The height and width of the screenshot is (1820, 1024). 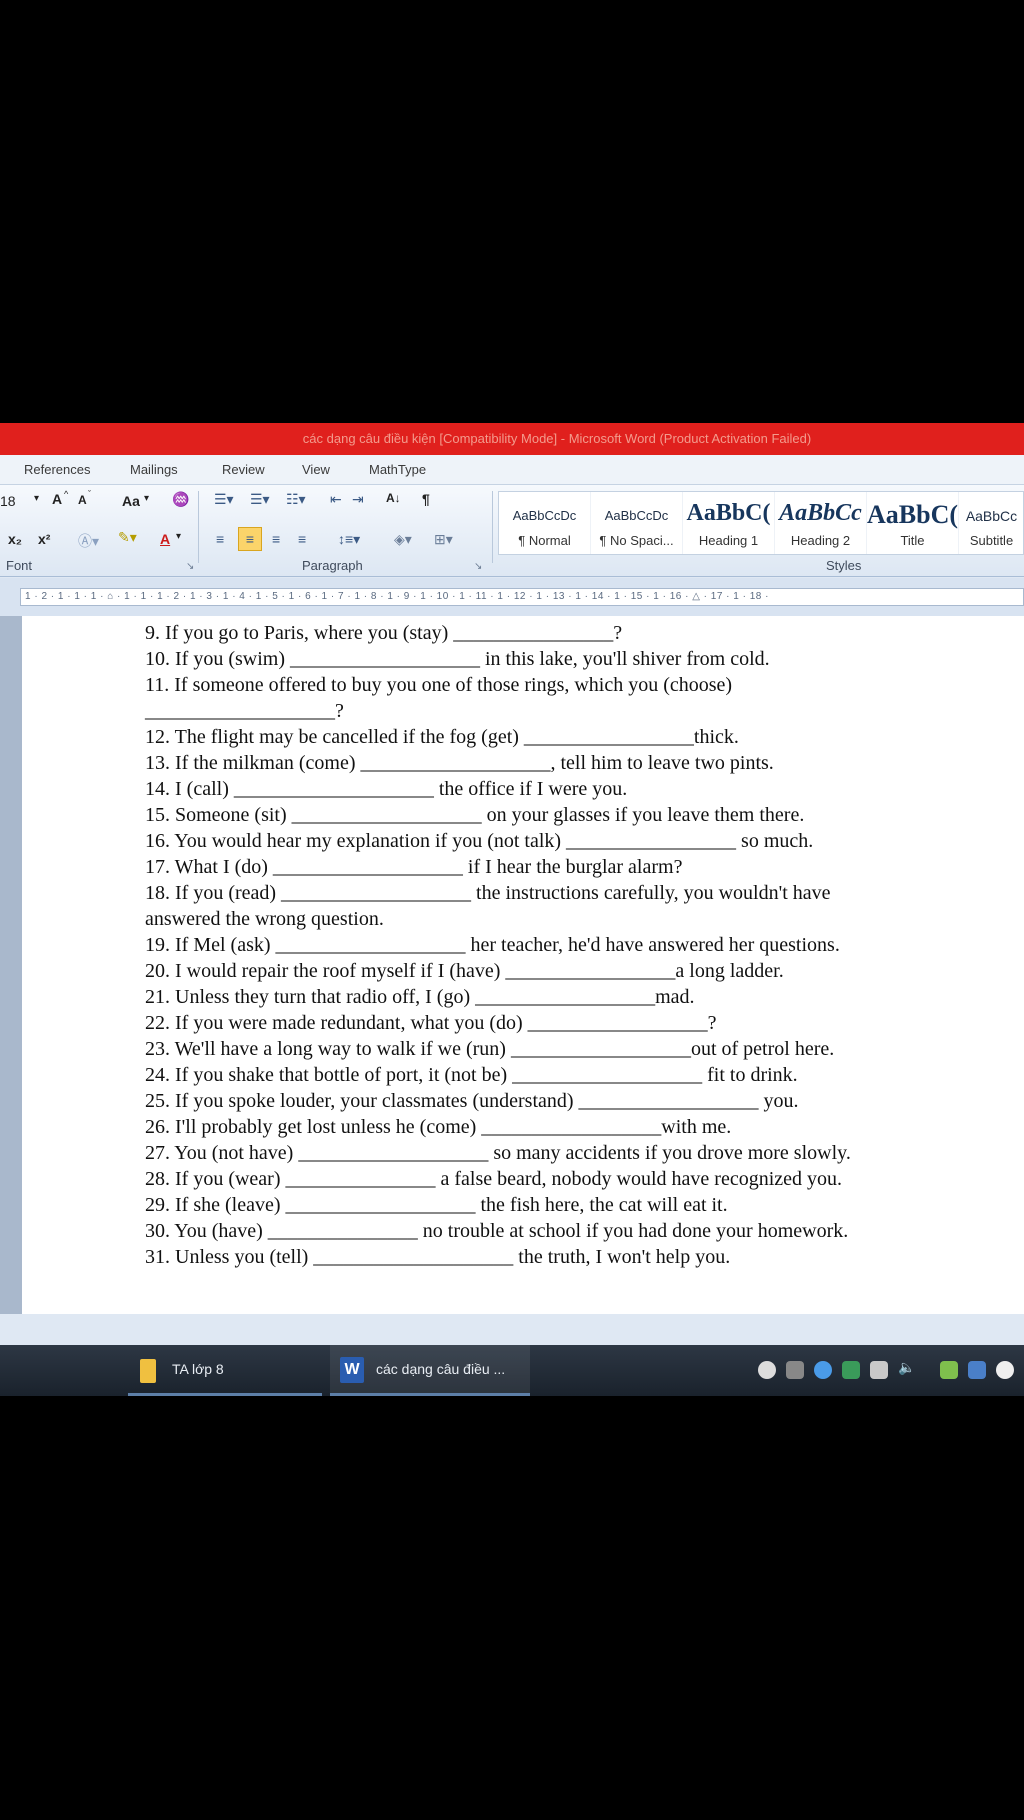 What do you see at coordinates (912, 540) in the screenshot?
I see `style-name: Title` at bounding box center [912, 540].